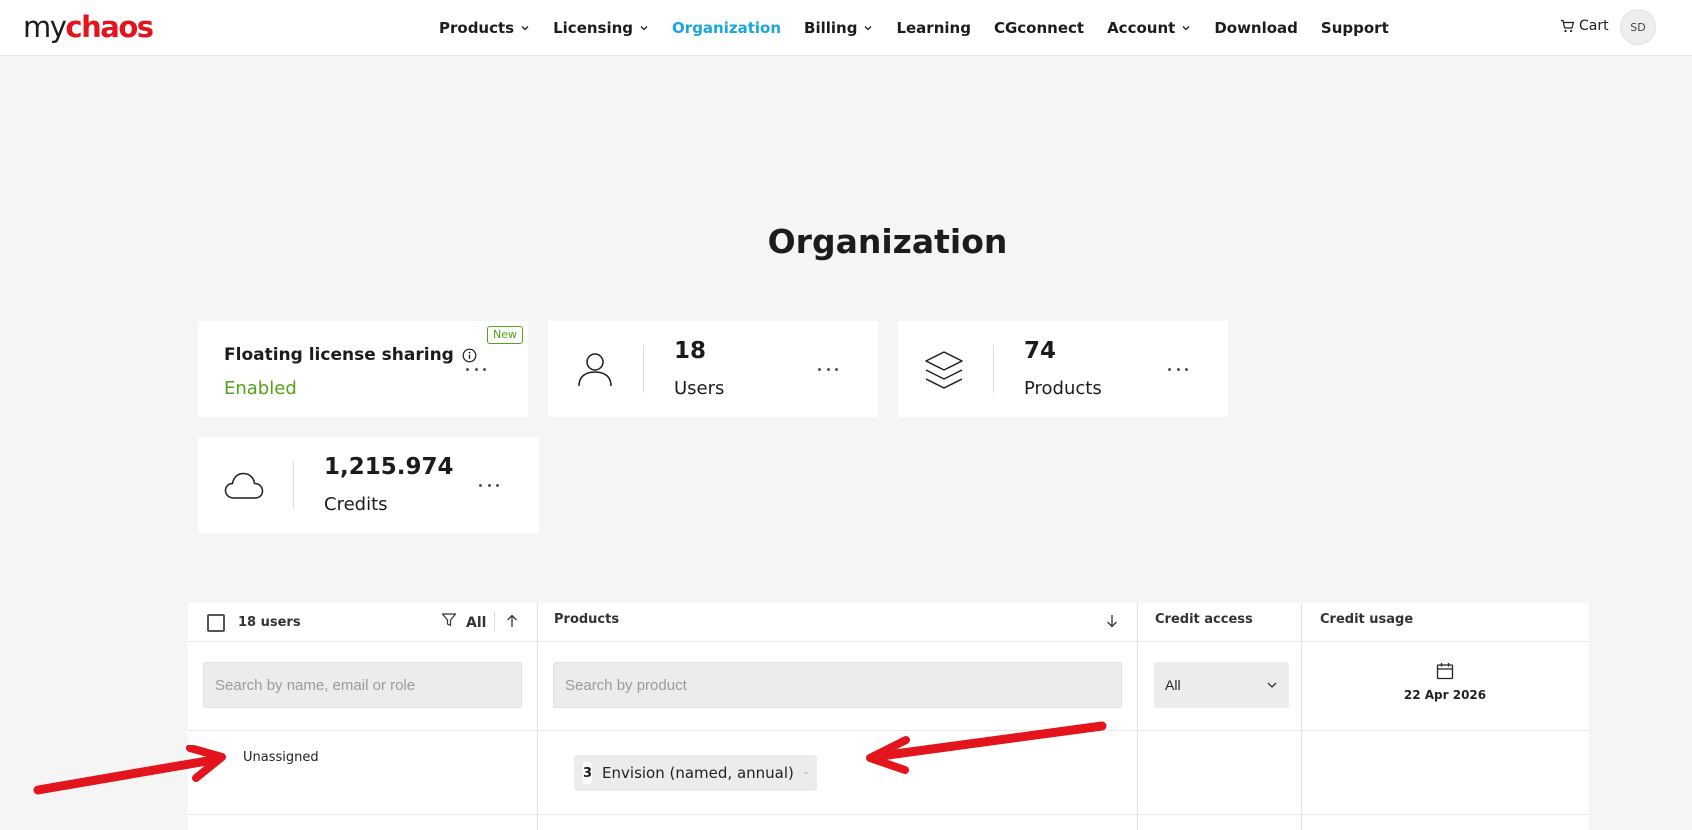  What do you see at coordinates (1112, 621) in the screenshot?
I see `sort-descending-icon` at bounding box center [1112, 621].